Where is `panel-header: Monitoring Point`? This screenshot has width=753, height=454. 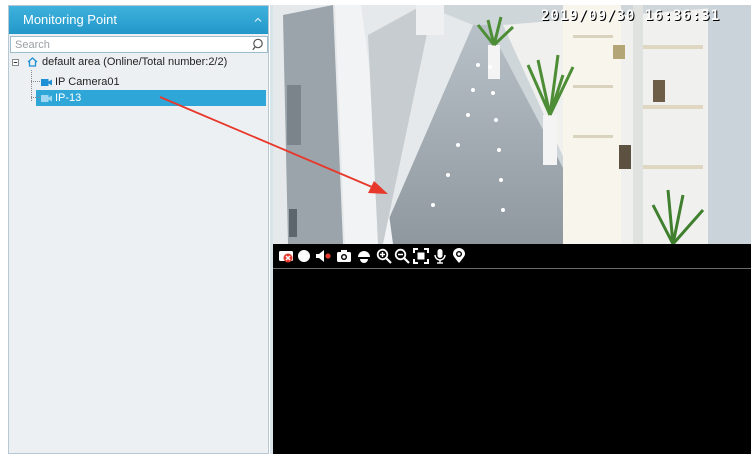
panel-header: Monitoring Point is located at coordinates (138, 20).